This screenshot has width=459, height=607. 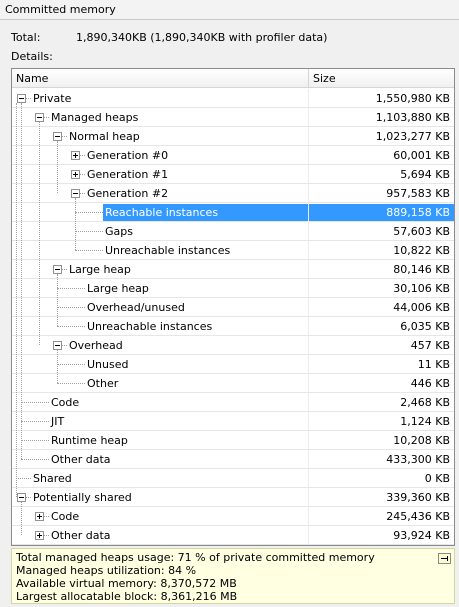 What do you see at coordinates (233, 155) in the screenshot?
I see `tree-row: Generation #0 60,001 KB` at bounding box center [233, 155].